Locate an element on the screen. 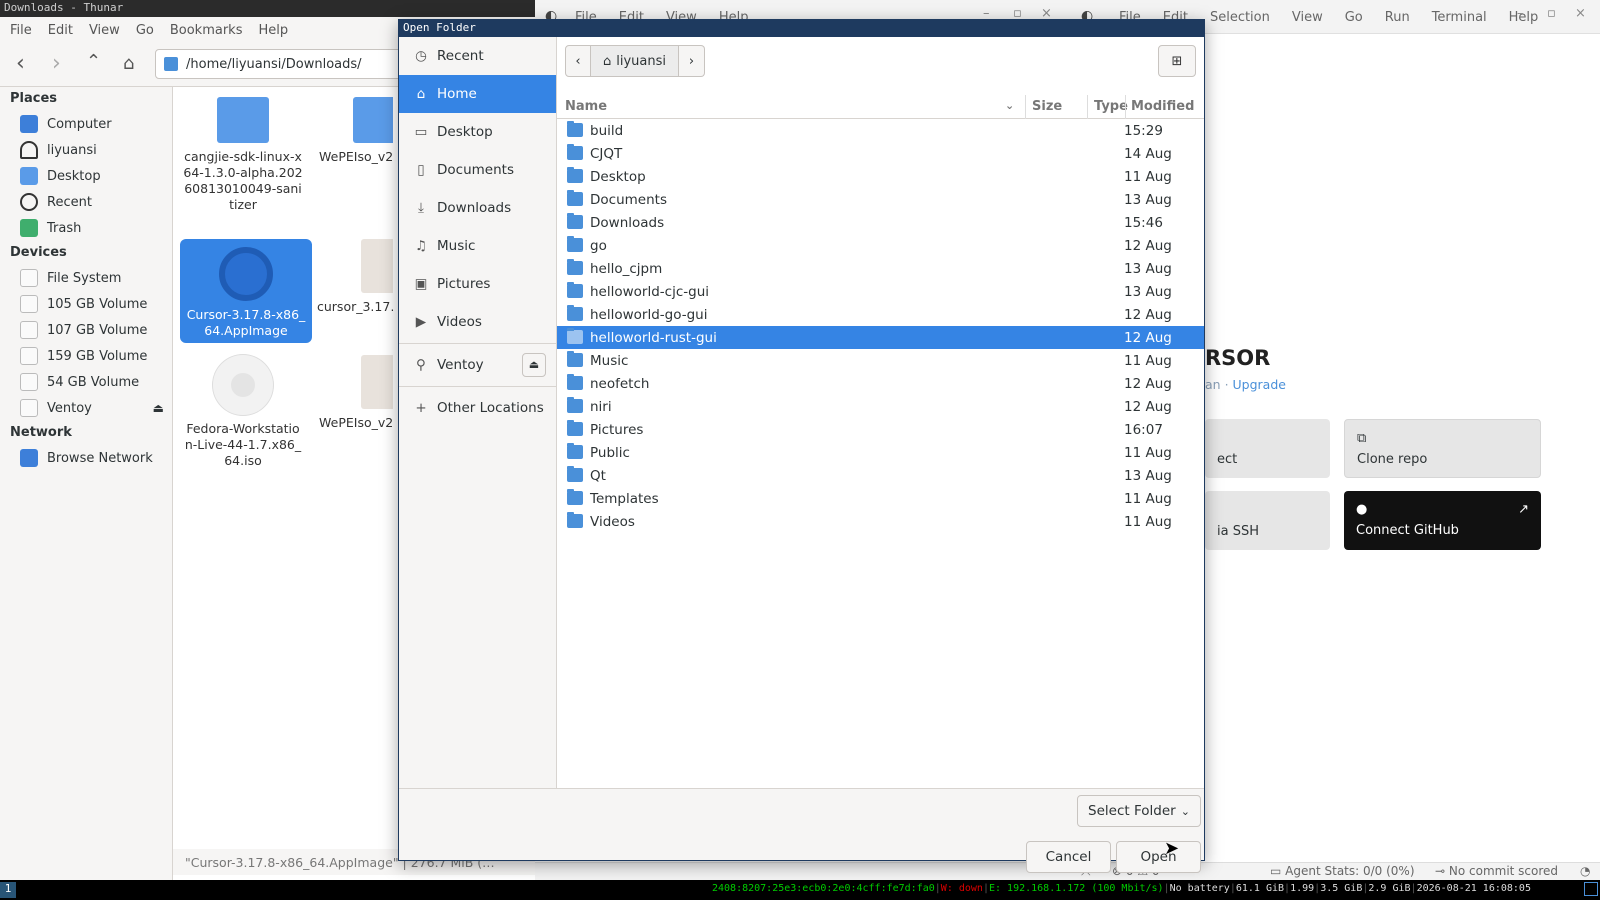 This screenshot has height=900, width=1600. place-computer: Computer is located at coordinates (86, 124).